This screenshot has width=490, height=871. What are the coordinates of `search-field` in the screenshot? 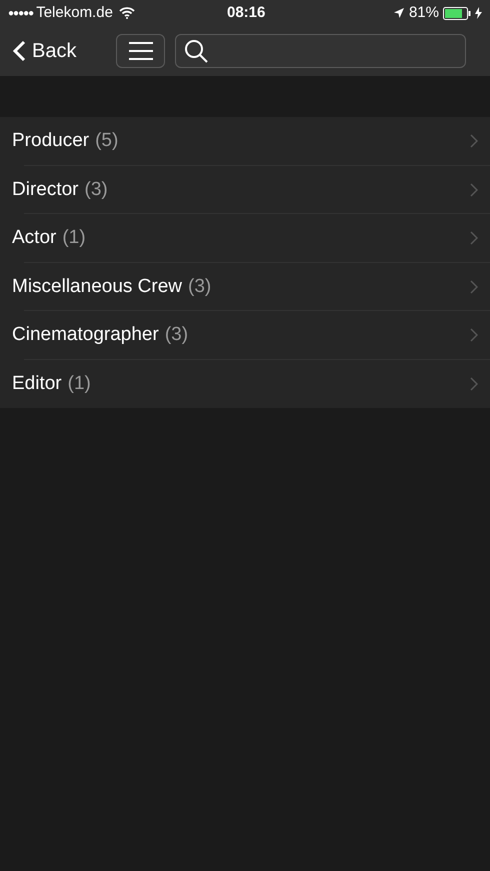 It's located at (320, 51).